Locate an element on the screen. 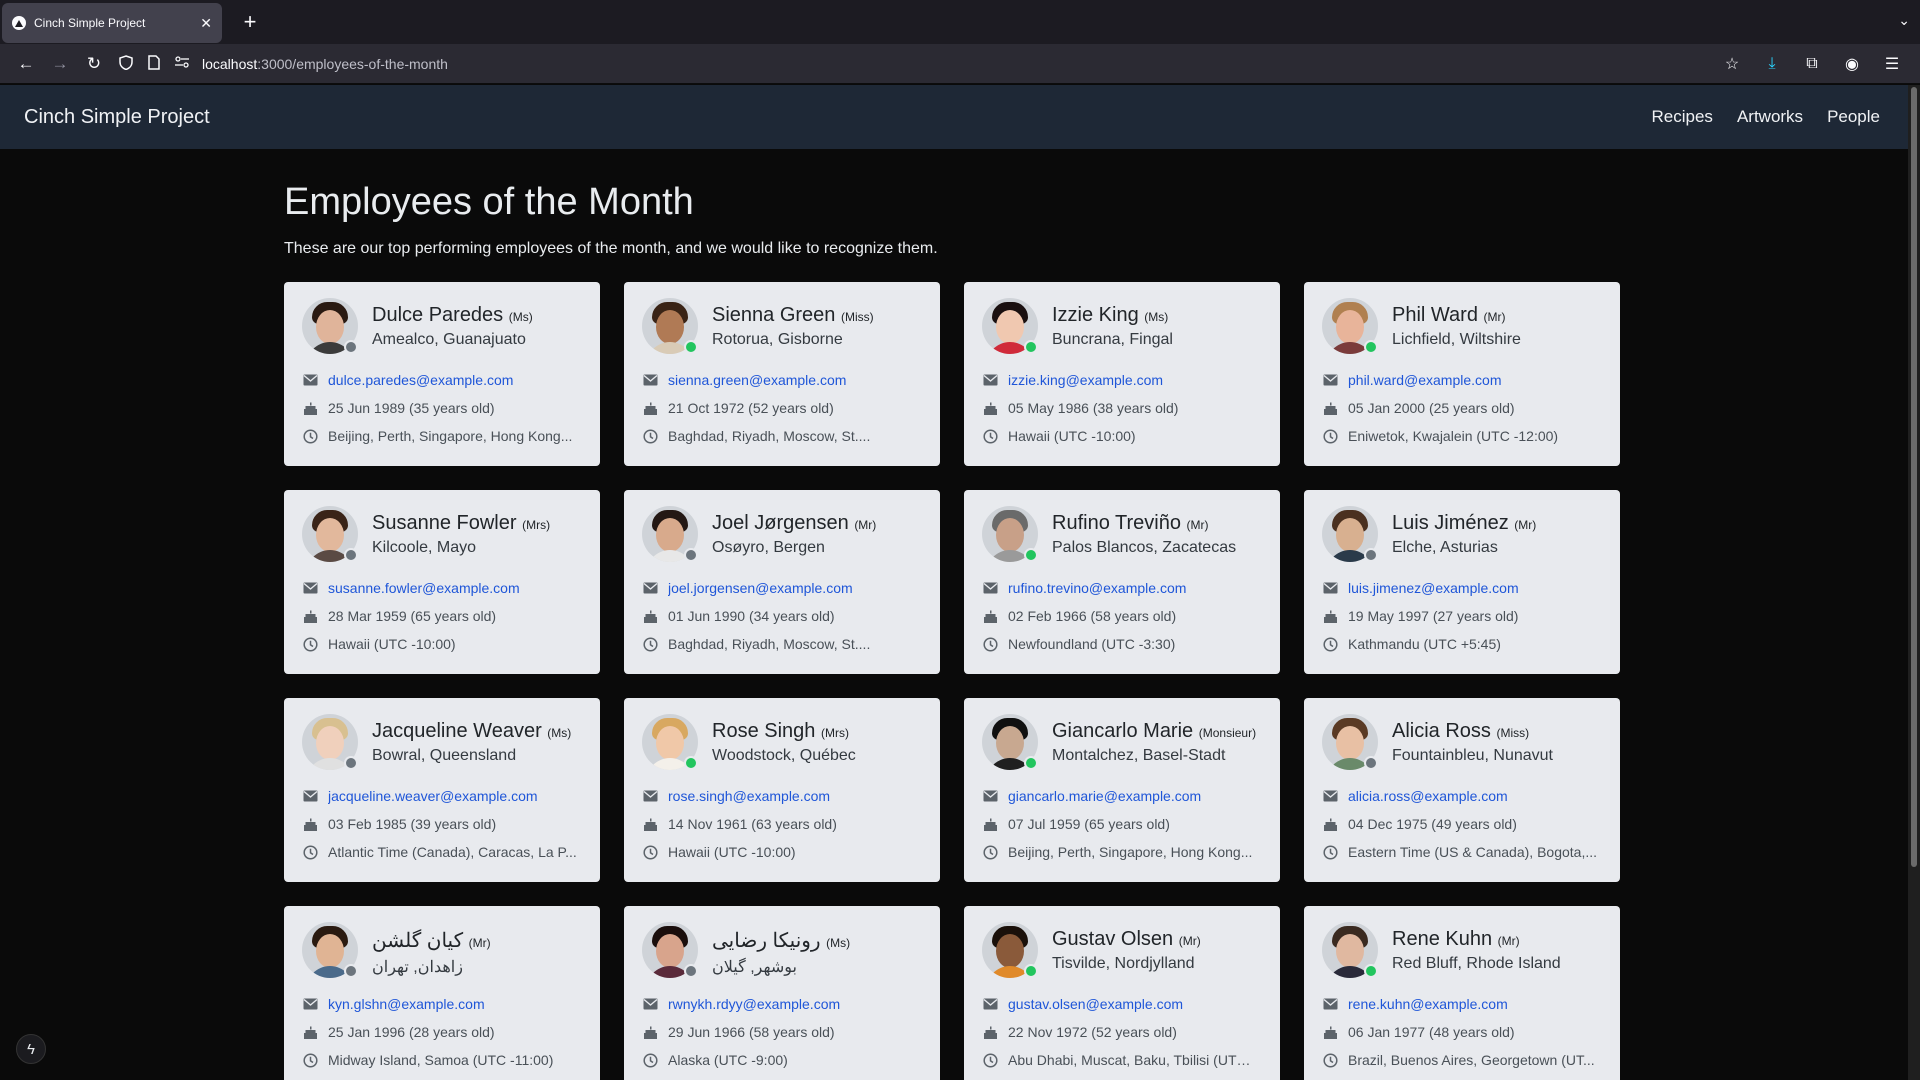 Image resolution: width=1920 pixels, height=1080 pixels. employee-name: Susanne Fowler is located at coordinates (444, 523).